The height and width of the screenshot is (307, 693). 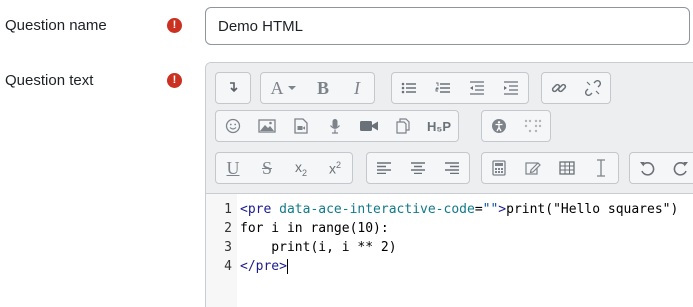 I want to click on font-a-icon: A, so click(x=277, y=87).